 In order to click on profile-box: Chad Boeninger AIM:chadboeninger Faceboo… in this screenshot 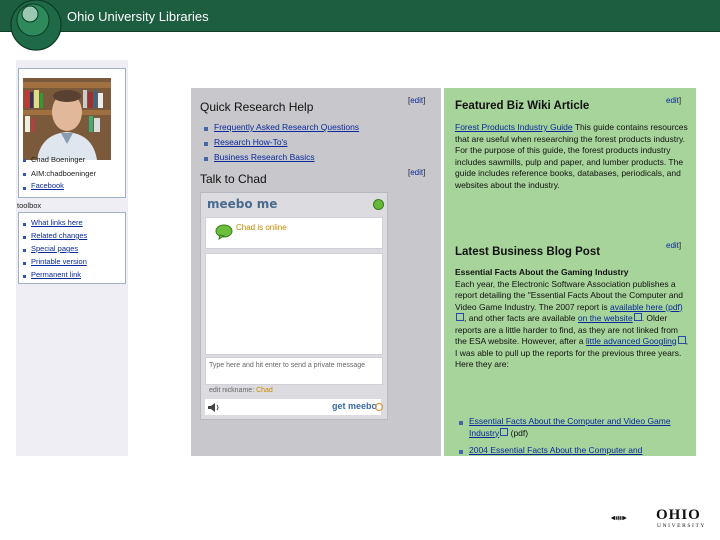, I will do `click(72, 133)`.